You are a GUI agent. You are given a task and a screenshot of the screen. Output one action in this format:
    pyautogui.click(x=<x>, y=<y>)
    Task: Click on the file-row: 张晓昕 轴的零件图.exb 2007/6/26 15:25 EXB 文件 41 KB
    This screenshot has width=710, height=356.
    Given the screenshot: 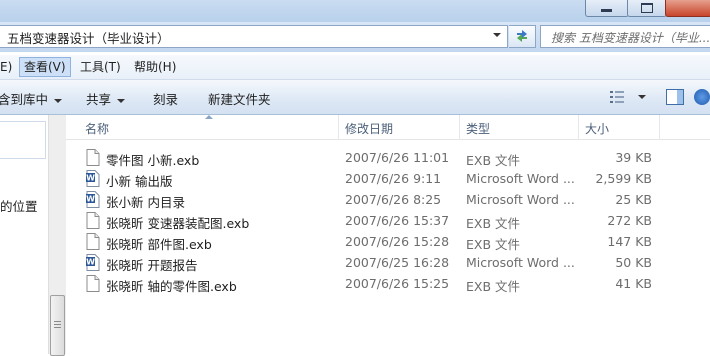 What is the action you would take?
    pyautogui.click(x=388, y=283)
    